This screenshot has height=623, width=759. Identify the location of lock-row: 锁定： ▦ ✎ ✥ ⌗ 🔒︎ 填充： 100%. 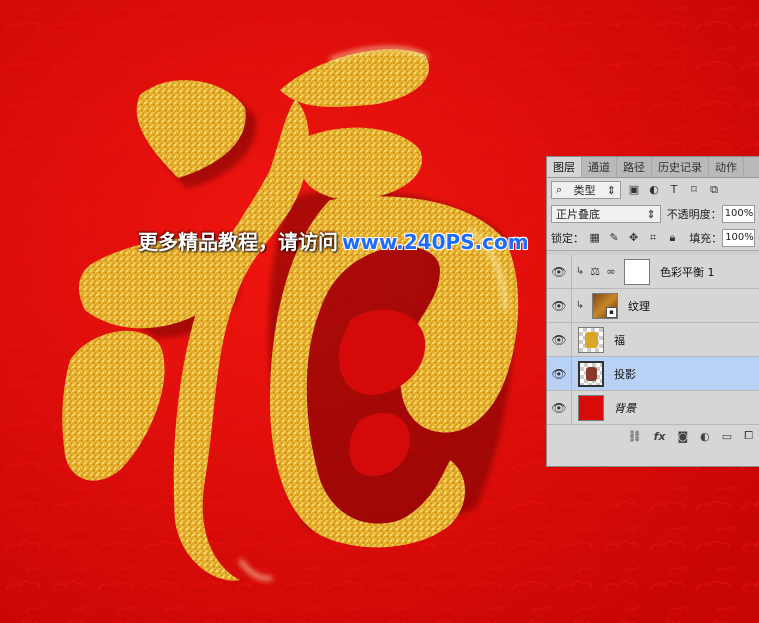
(653, 238).